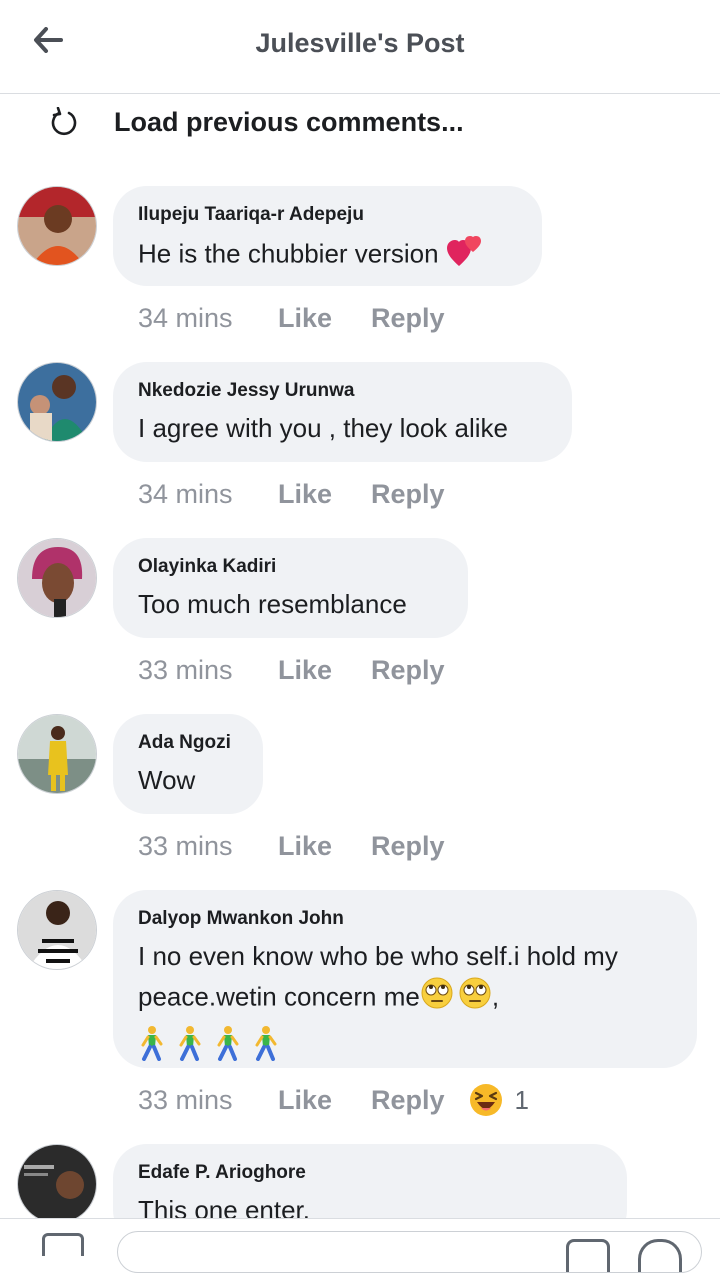 The width and height of the screenshot is (720, 1273). What do you see at coordinates (404, 1048) in the screenshot?
I see `emoji-row` at bounding box center [404, 1048].